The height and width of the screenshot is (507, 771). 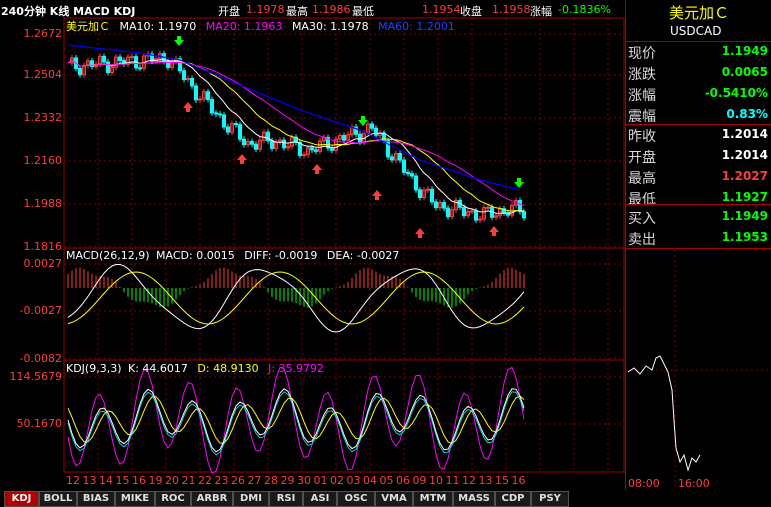 I want to click on tab-dmi: DMI, so click(x=251, y=499).